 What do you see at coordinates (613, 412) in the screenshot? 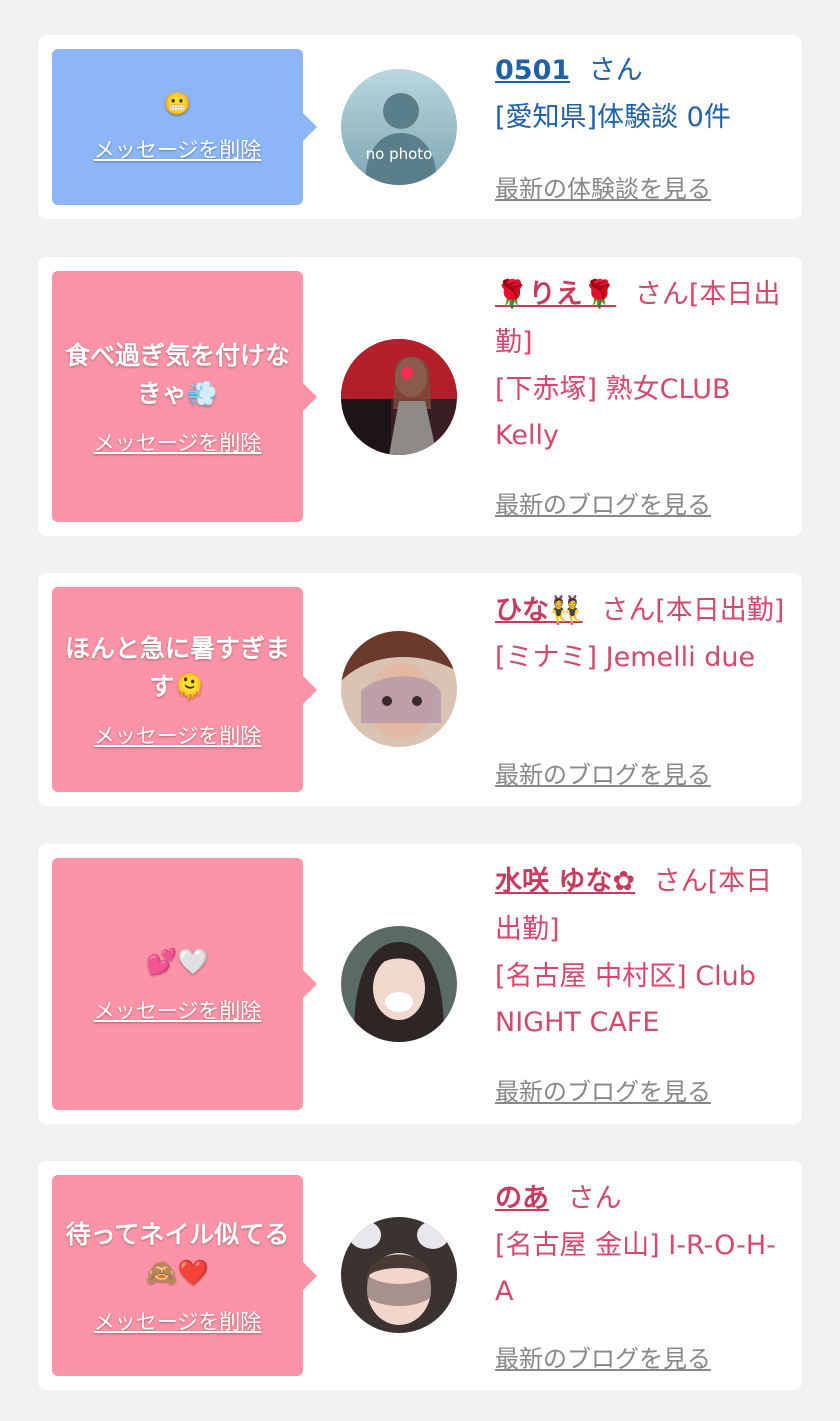
I see `shop-name: [下赤塚] 熟女CLUB Kelly` at bounding box center [613, 412].